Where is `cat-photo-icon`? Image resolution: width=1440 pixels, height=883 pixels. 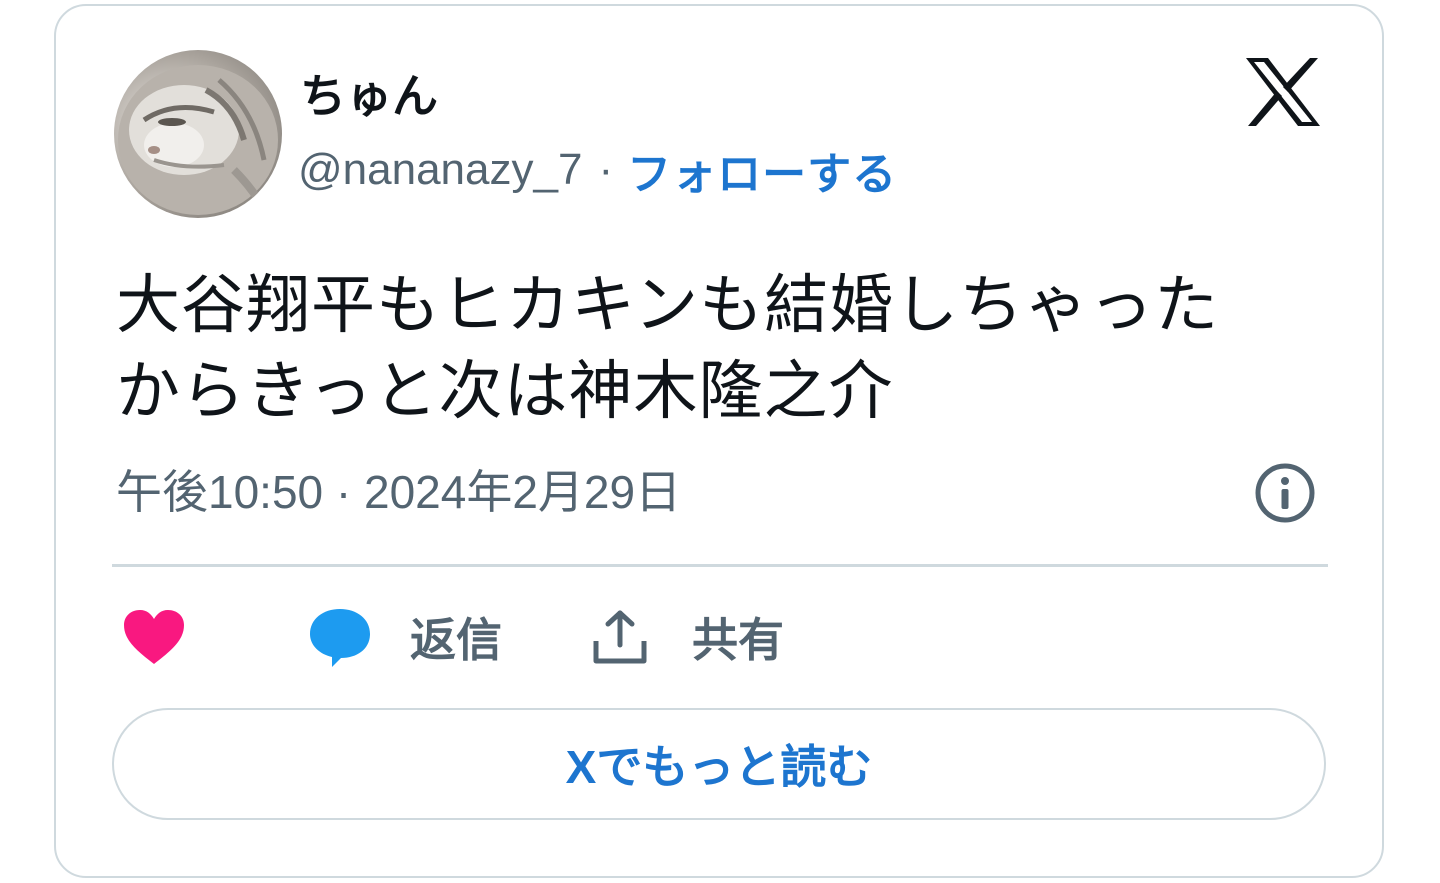 cat-photo-icon is located at coordinates (198, 140).